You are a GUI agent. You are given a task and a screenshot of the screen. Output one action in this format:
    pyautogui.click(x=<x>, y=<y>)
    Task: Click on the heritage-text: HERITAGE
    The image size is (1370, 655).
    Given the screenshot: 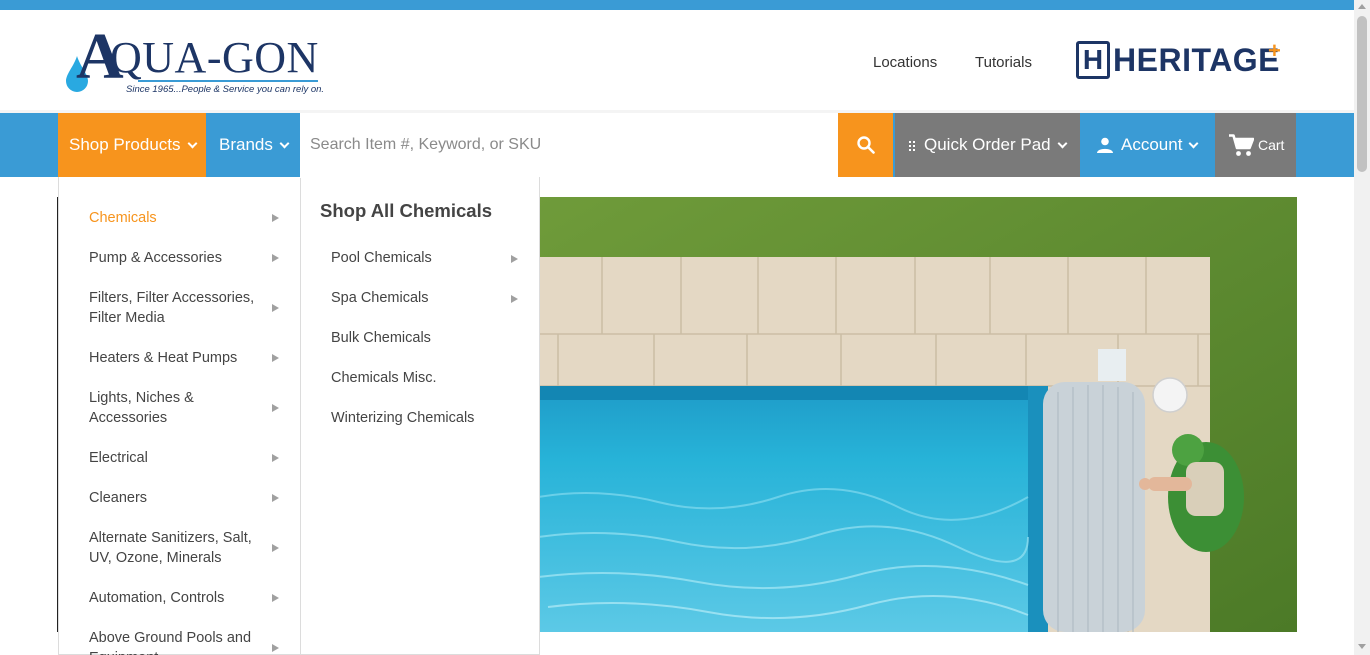 What is the action you would take?
    pyautogui.click(x=1196, y=59)
    